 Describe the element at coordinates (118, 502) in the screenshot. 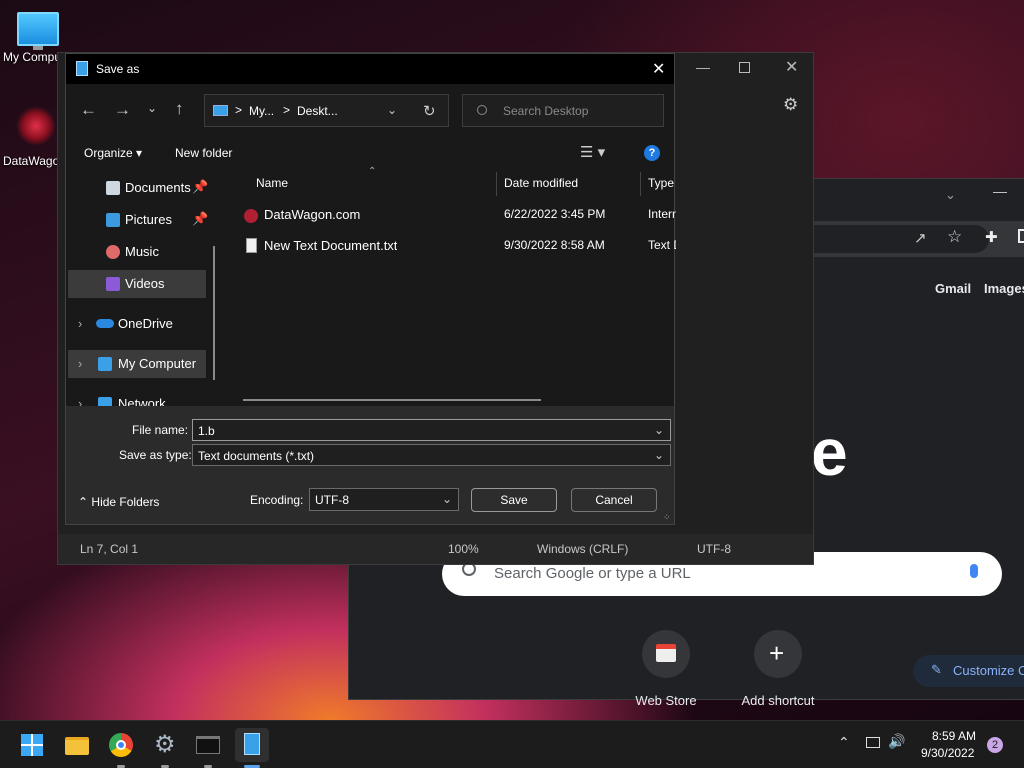

I see `hide-folders-button: ⌃ Hide Folders` at that location.